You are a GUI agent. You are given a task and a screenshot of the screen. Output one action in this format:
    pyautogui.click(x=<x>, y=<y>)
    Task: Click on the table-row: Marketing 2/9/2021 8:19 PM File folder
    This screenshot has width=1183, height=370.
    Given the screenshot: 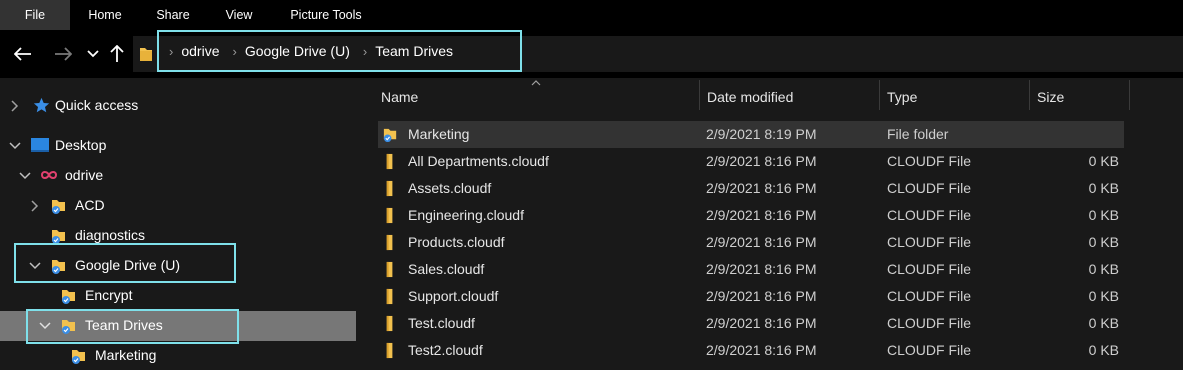 What is the action you would take?
    pyautogui.click(x=751, y=134)
    